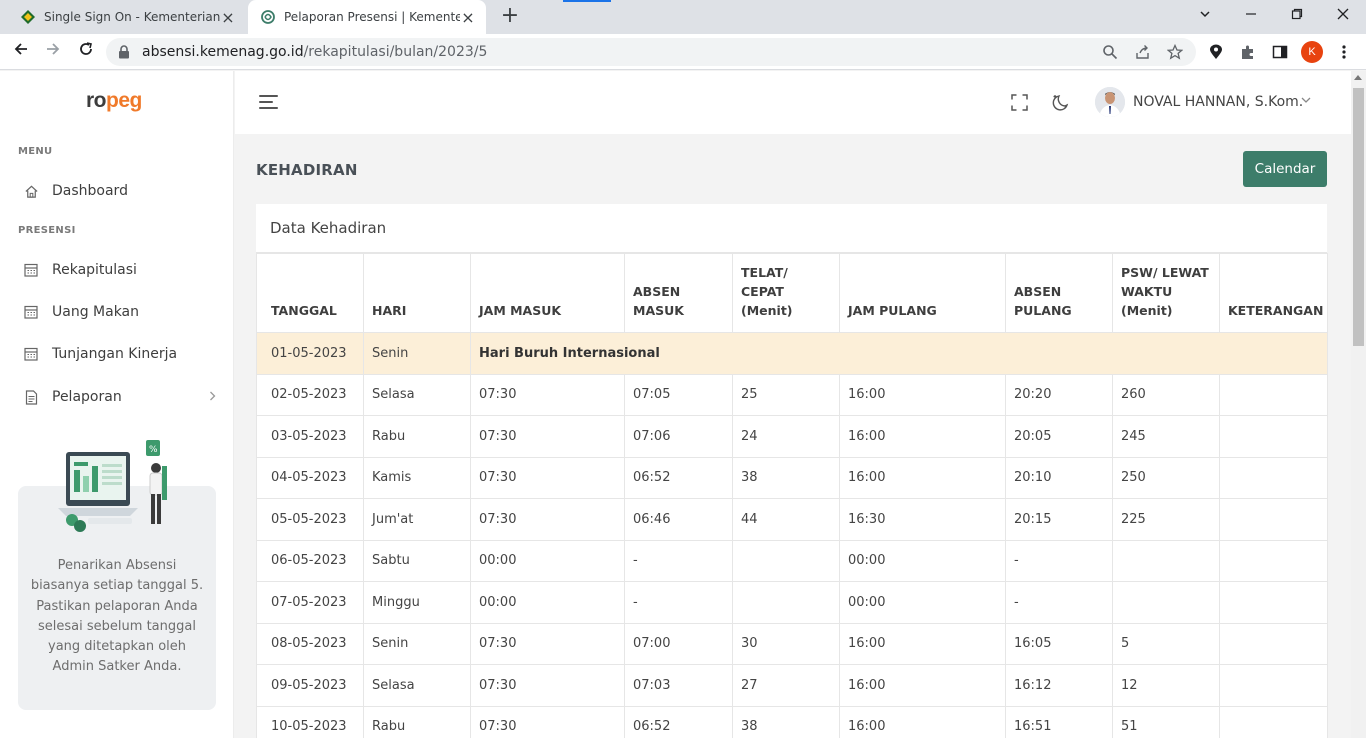  I want to click on sidebar-item-rekapitulasi: Rekapitulasi, so click(118, 270).